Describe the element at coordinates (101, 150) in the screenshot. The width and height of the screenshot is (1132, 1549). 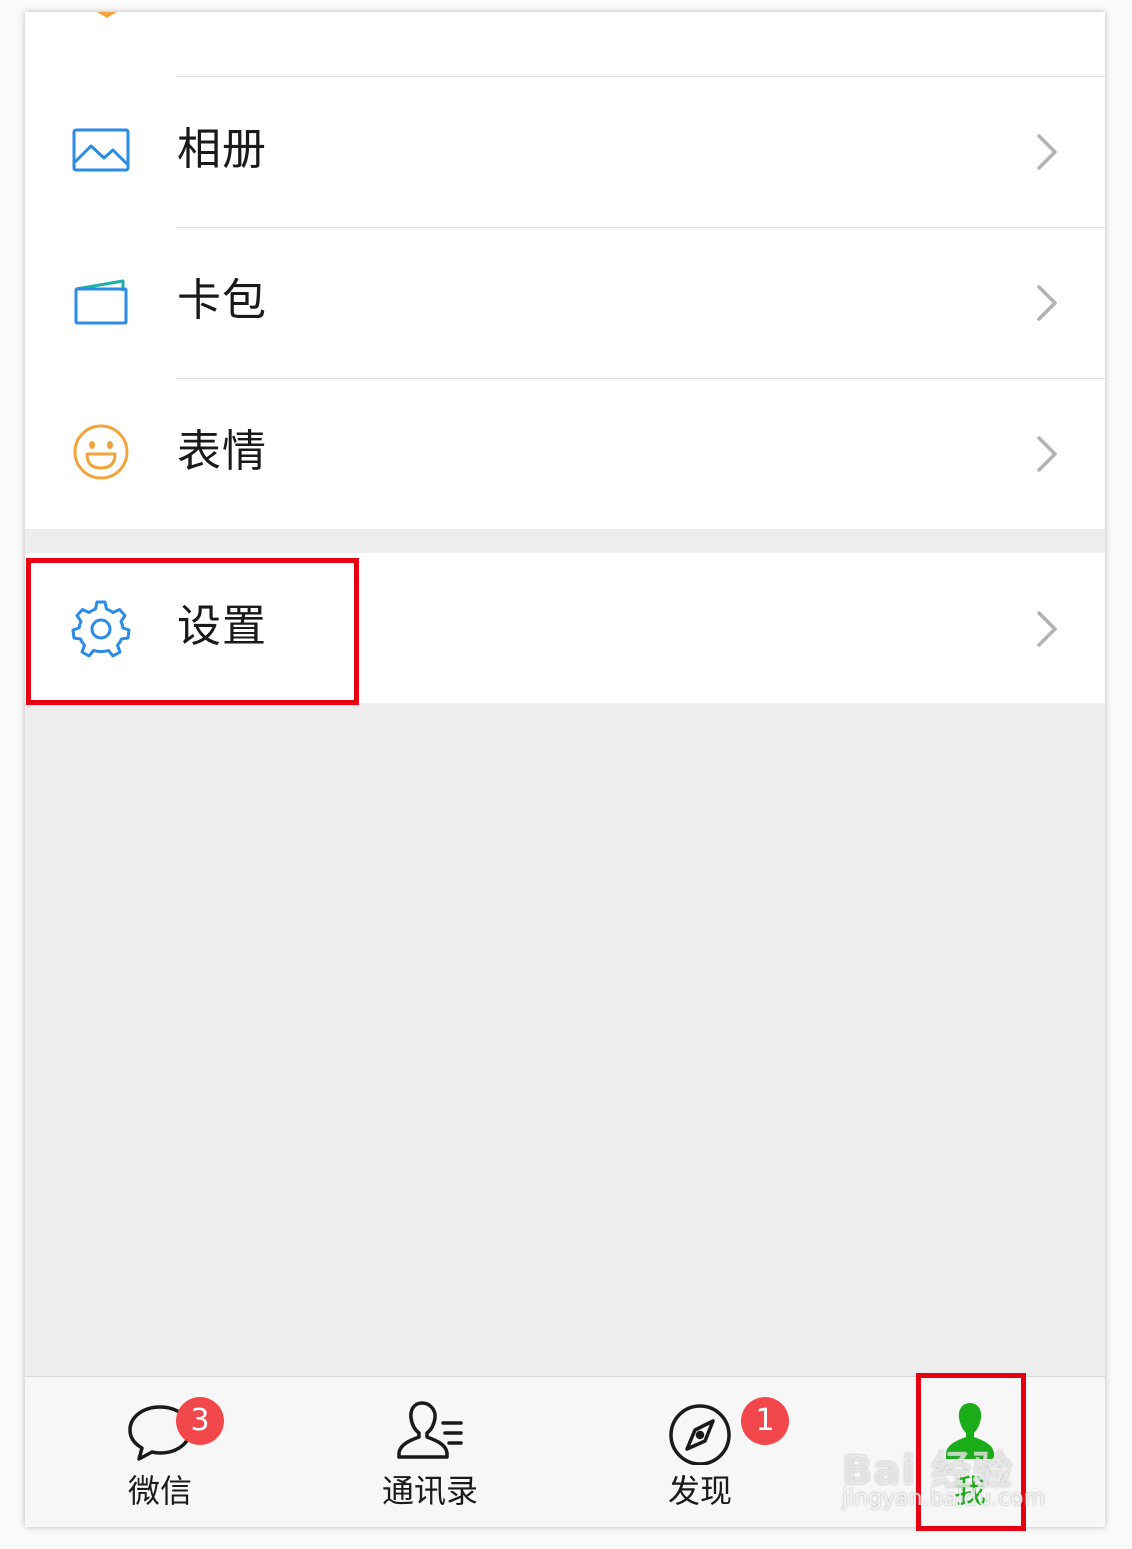
I see `photo-album-icon` at that location.